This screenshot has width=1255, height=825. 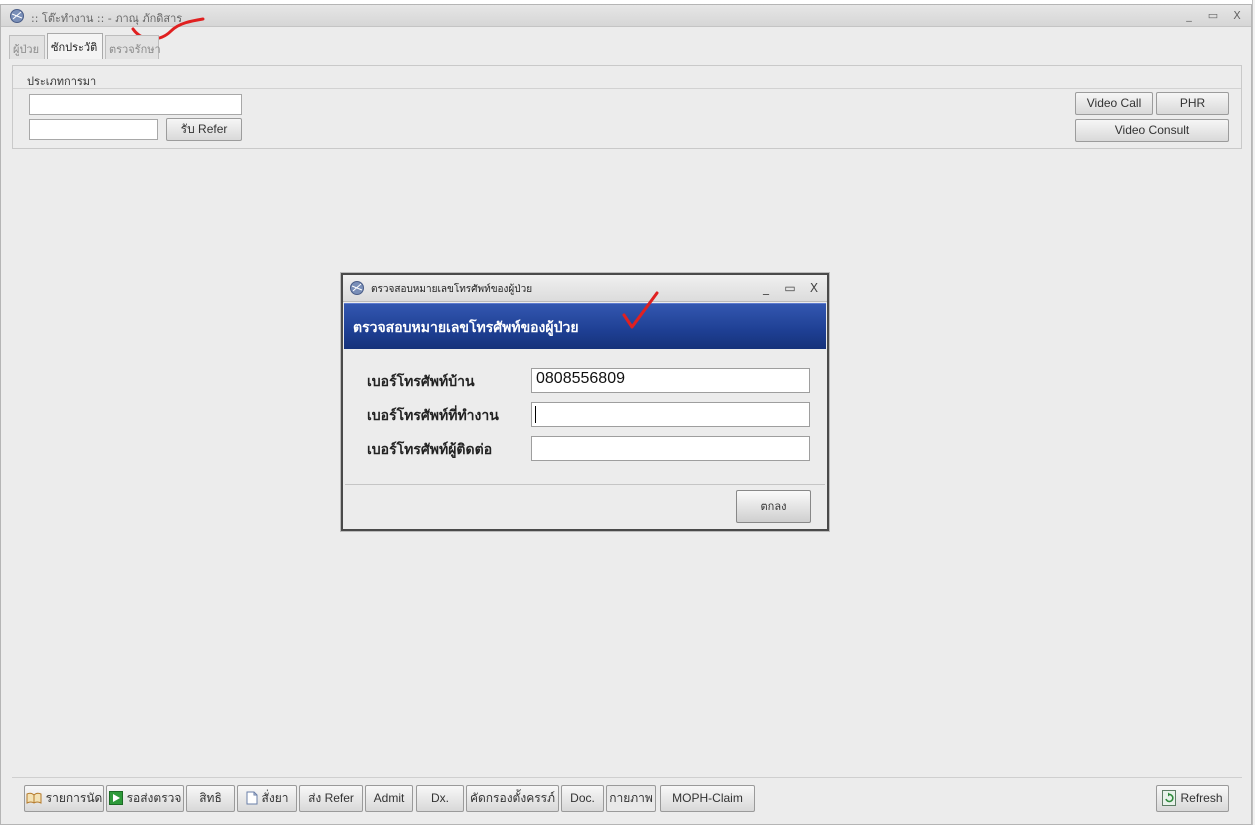 What do you see at coordinates (1169, 797) in the screenshot?
I see `refresh-icon` at bounding box center [1169, 797].